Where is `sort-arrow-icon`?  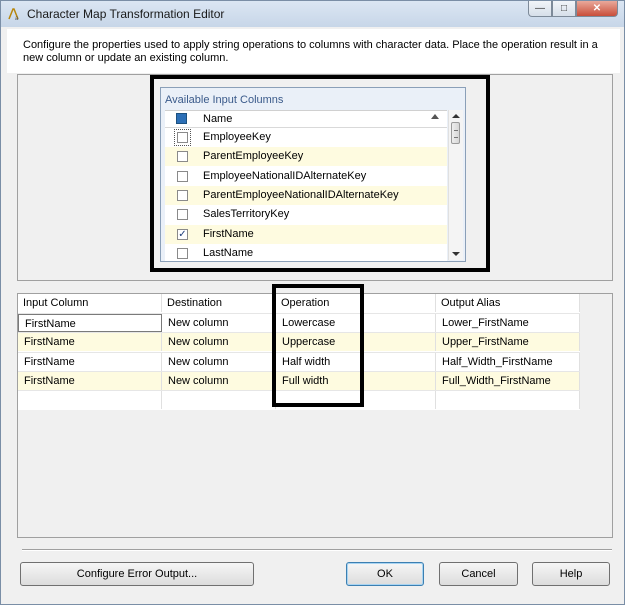 sort-arrow-icon is located at coordinates (435, 116).